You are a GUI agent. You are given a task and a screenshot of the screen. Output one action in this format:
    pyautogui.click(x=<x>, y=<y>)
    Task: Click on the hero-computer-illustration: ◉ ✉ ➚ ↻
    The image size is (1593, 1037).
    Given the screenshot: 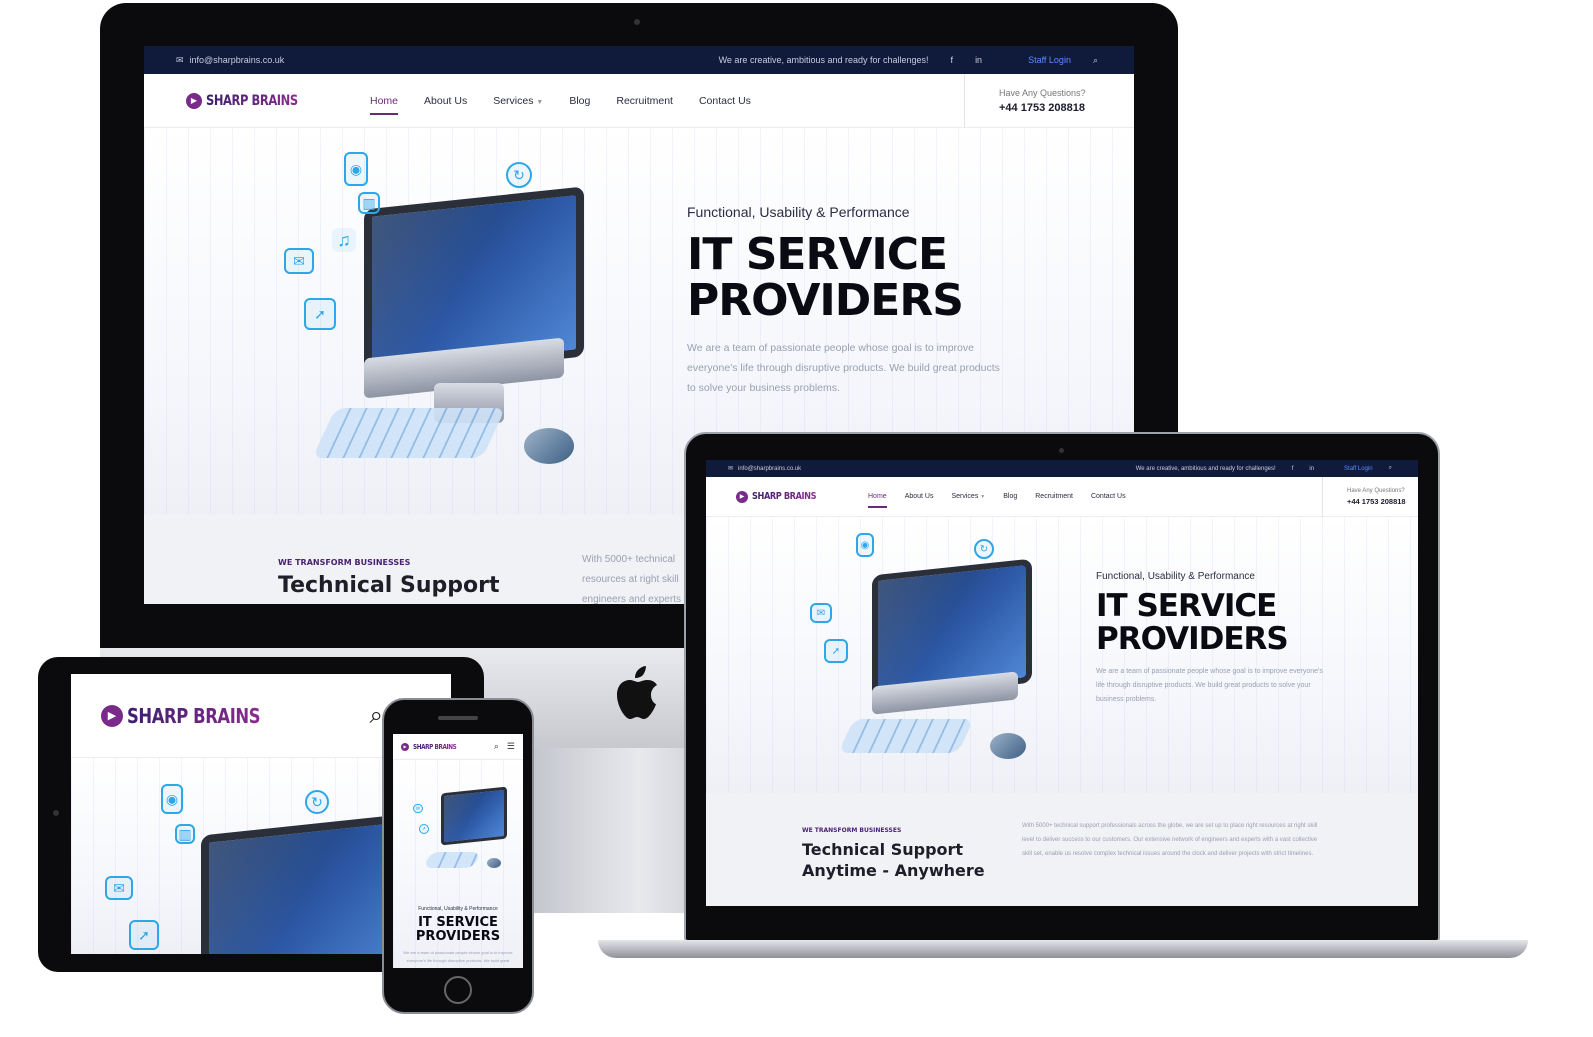 What is the action you would take?
    pyautogui.click(x=926, y=653)
    